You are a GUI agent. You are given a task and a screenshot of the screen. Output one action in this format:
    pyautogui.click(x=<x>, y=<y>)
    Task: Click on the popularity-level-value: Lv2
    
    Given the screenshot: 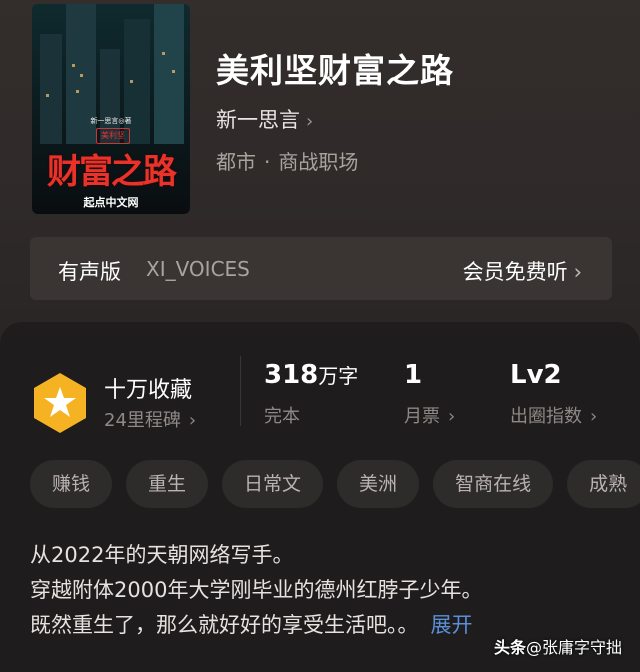 What is the action you would take?
    pyautogui.click(x=536, y=375)
    